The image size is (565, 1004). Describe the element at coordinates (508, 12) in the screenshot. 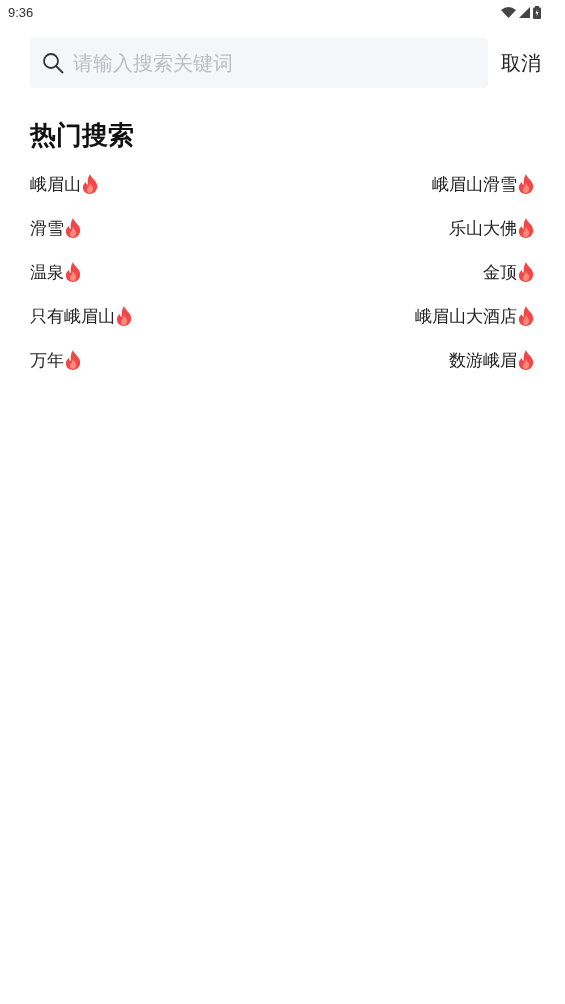

I see `wifi-icon` at that location.